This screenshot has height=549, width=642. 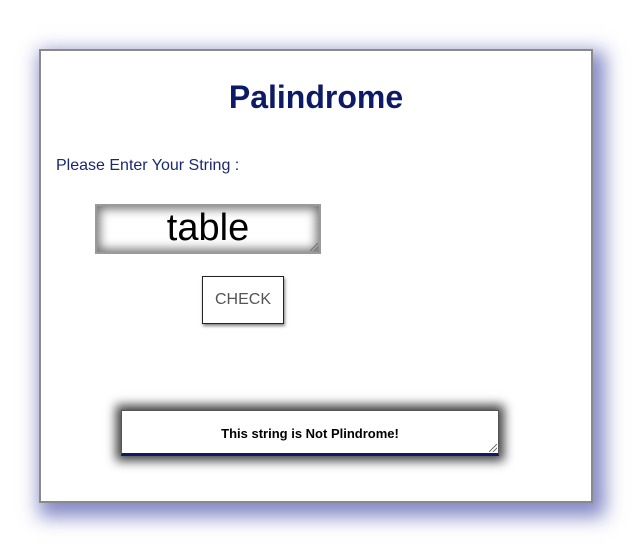 What do you see at coordinates (148, 165) in the screenshot?
I see `string-prompt-label: Please Enter Your String :` at bounding box center [148, 165].